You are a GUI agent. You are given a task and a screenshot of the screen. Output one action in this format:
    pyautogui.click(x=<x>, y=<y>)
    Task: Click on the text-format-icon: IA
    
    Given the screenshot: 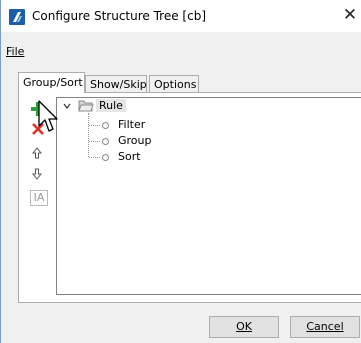 What is the action you would take?
    pyautogui.click(x=39, y=198)
    